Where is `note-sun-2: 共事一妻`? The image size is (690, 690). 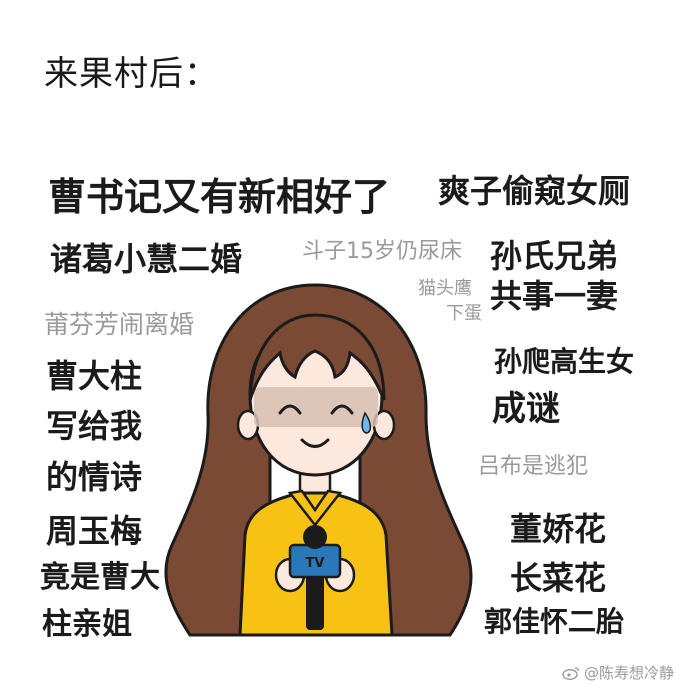
note-sun-2: 共事一妻 is located at coordinates (554, 296).